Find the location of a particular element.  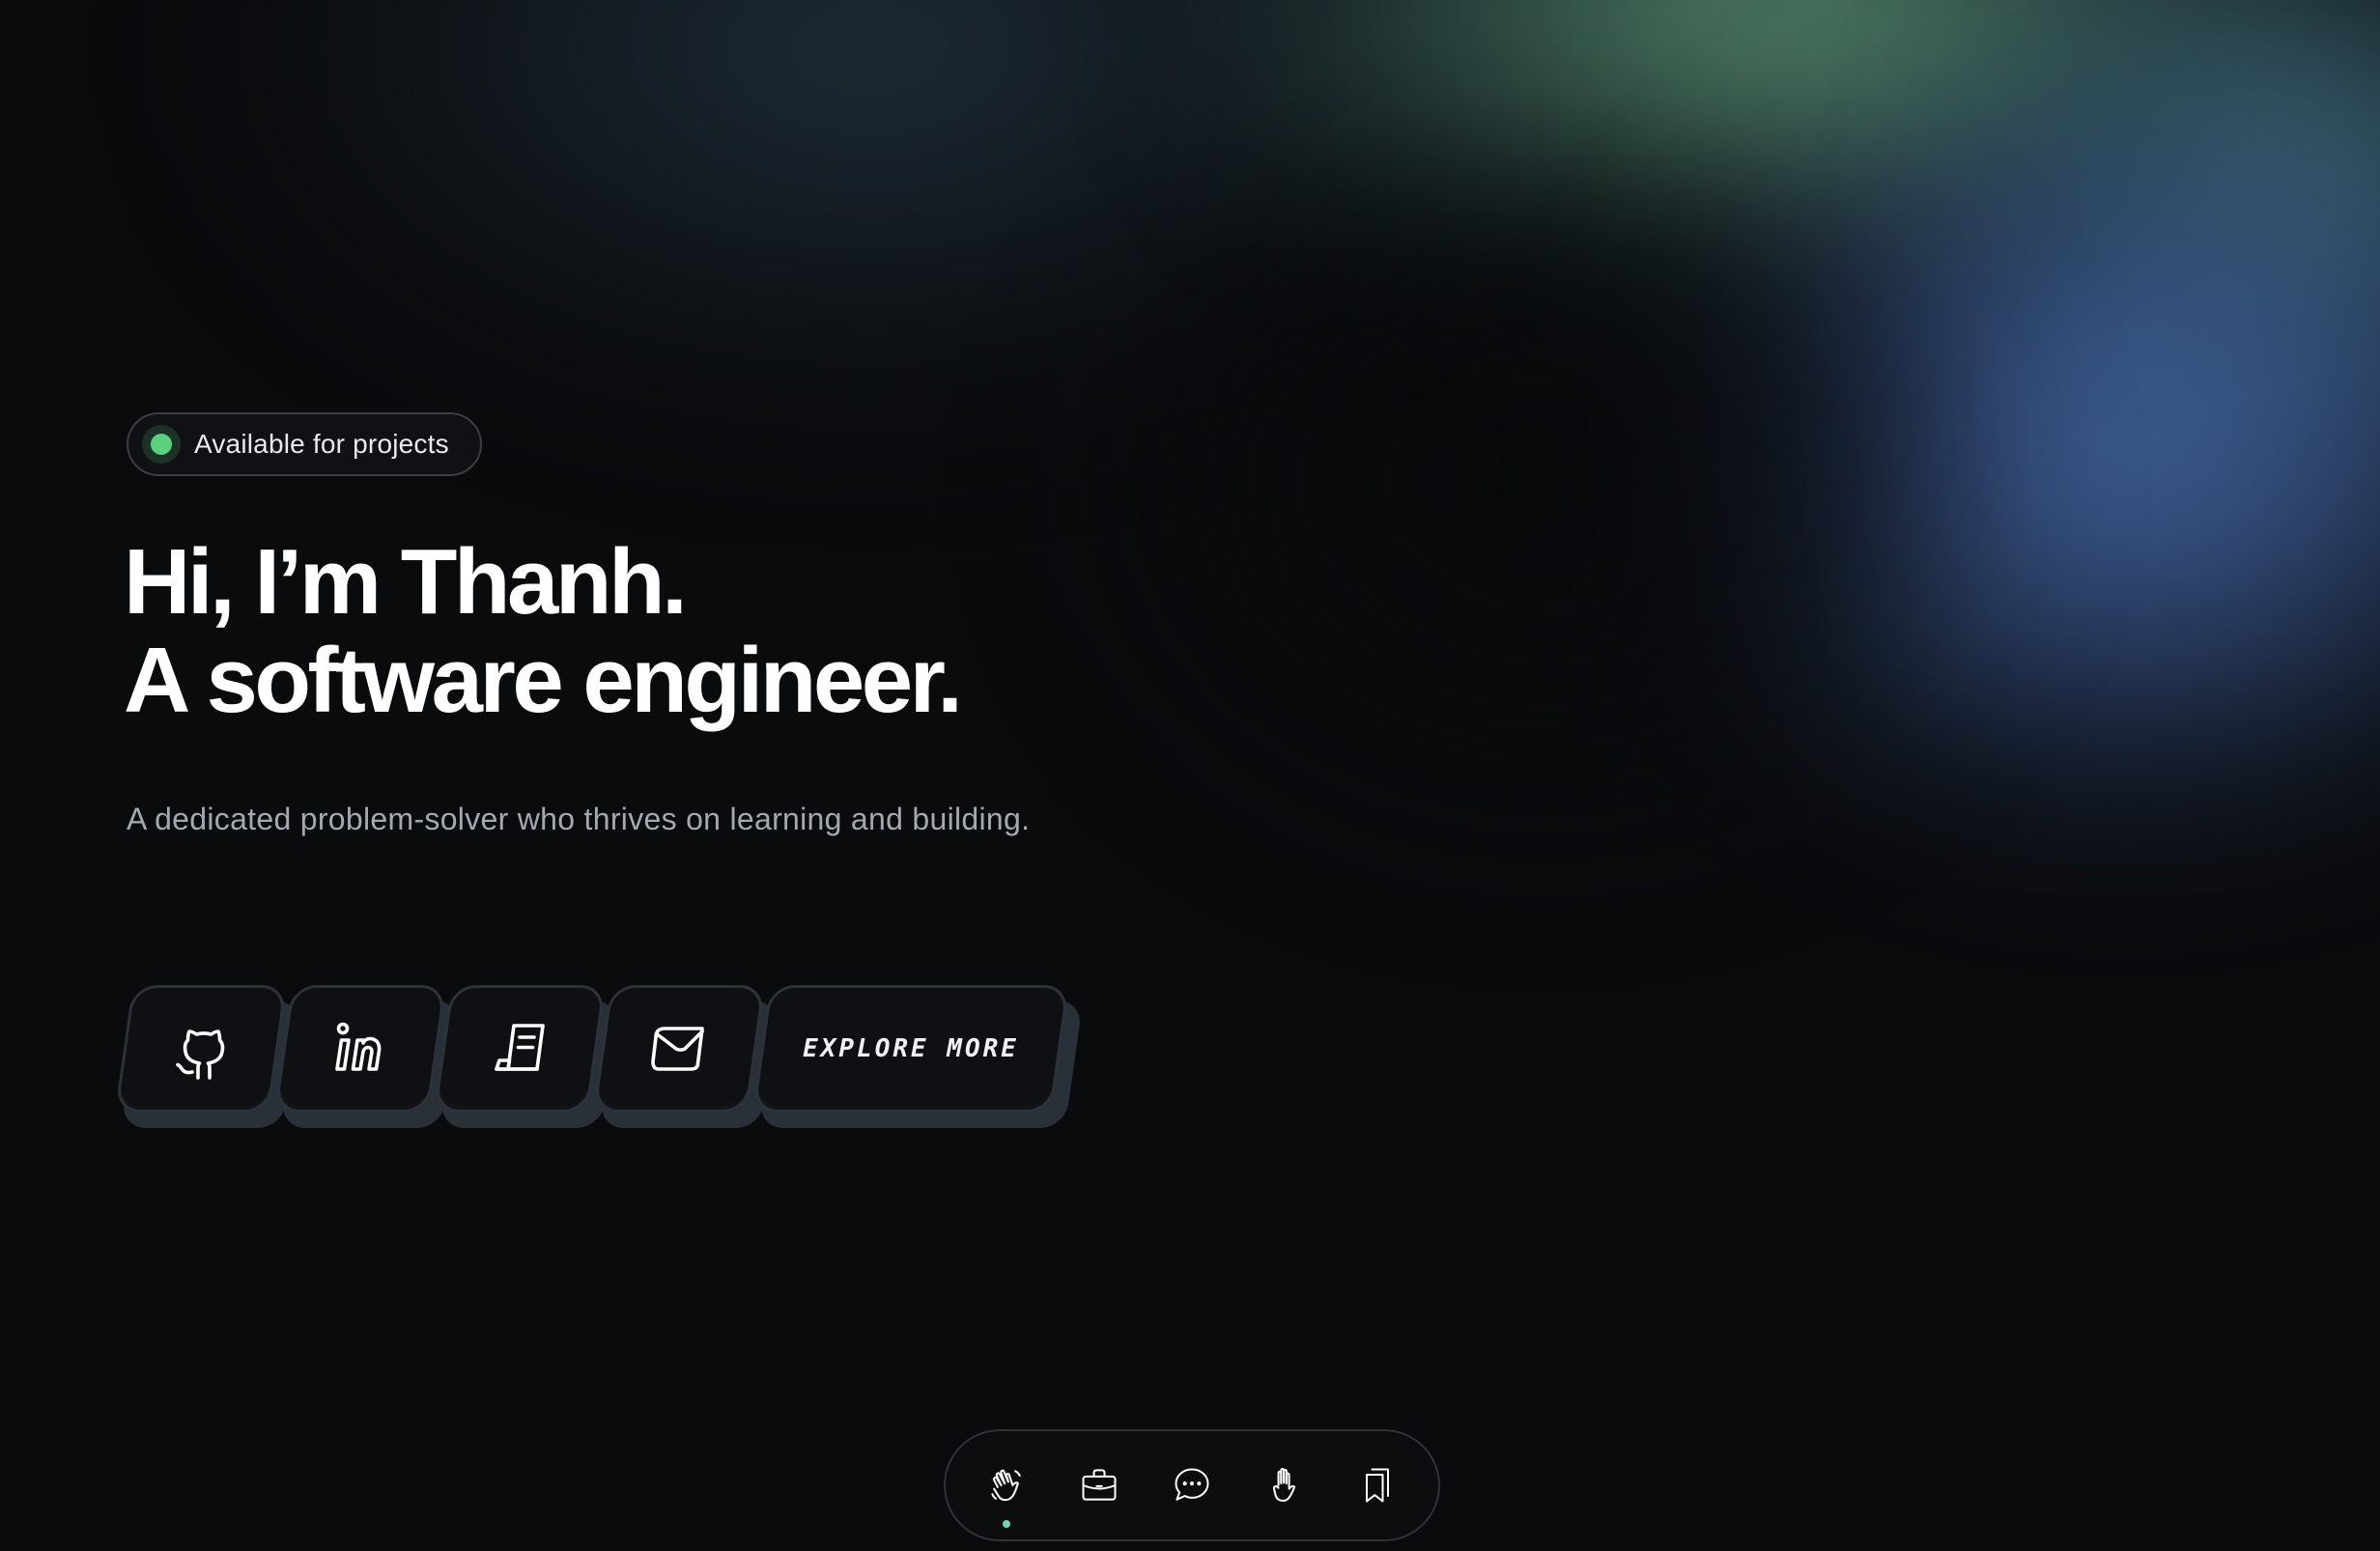

linkedin-button is located at coordinates (367, 1056).